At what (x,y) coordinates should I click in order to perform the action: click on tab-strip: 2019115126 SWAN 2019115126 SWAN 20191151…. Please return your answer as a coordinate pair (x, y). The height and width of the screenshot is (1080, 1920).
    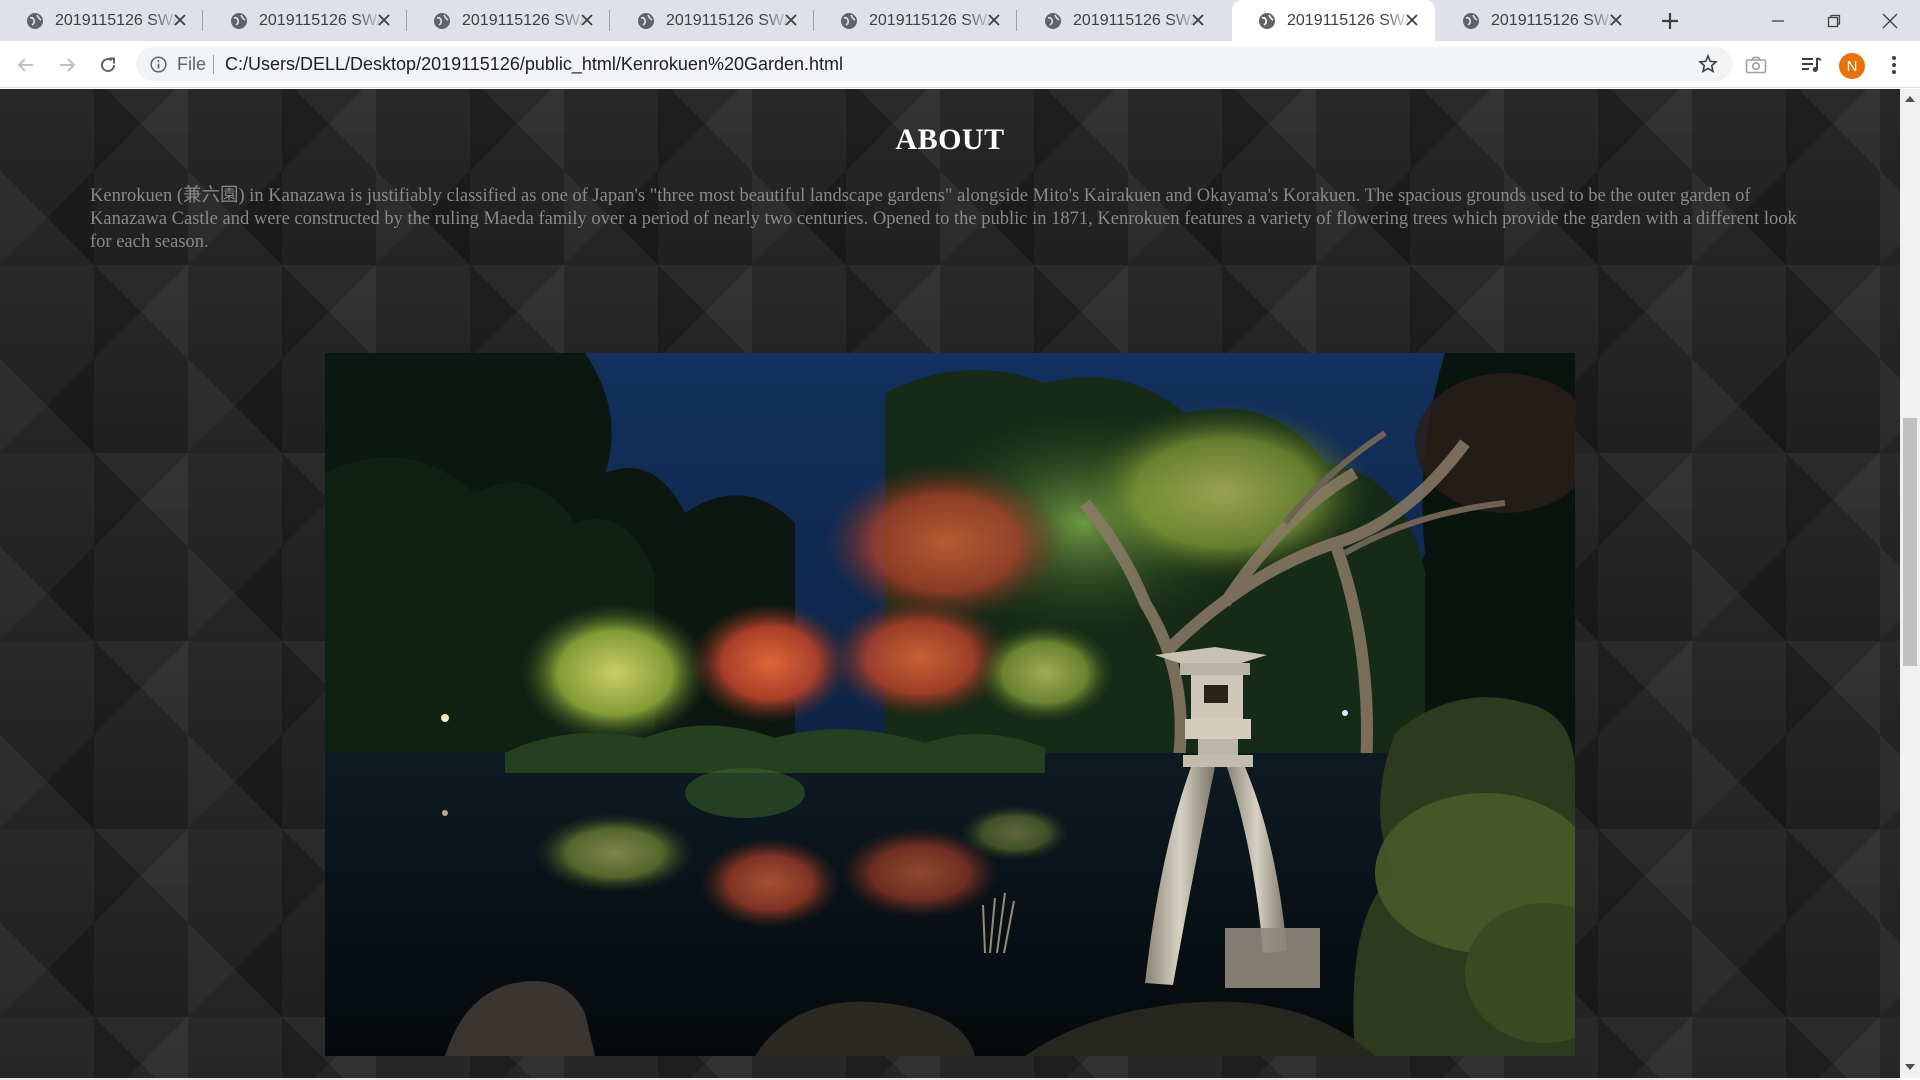
    Looking at the image, I should click on (960, 20).